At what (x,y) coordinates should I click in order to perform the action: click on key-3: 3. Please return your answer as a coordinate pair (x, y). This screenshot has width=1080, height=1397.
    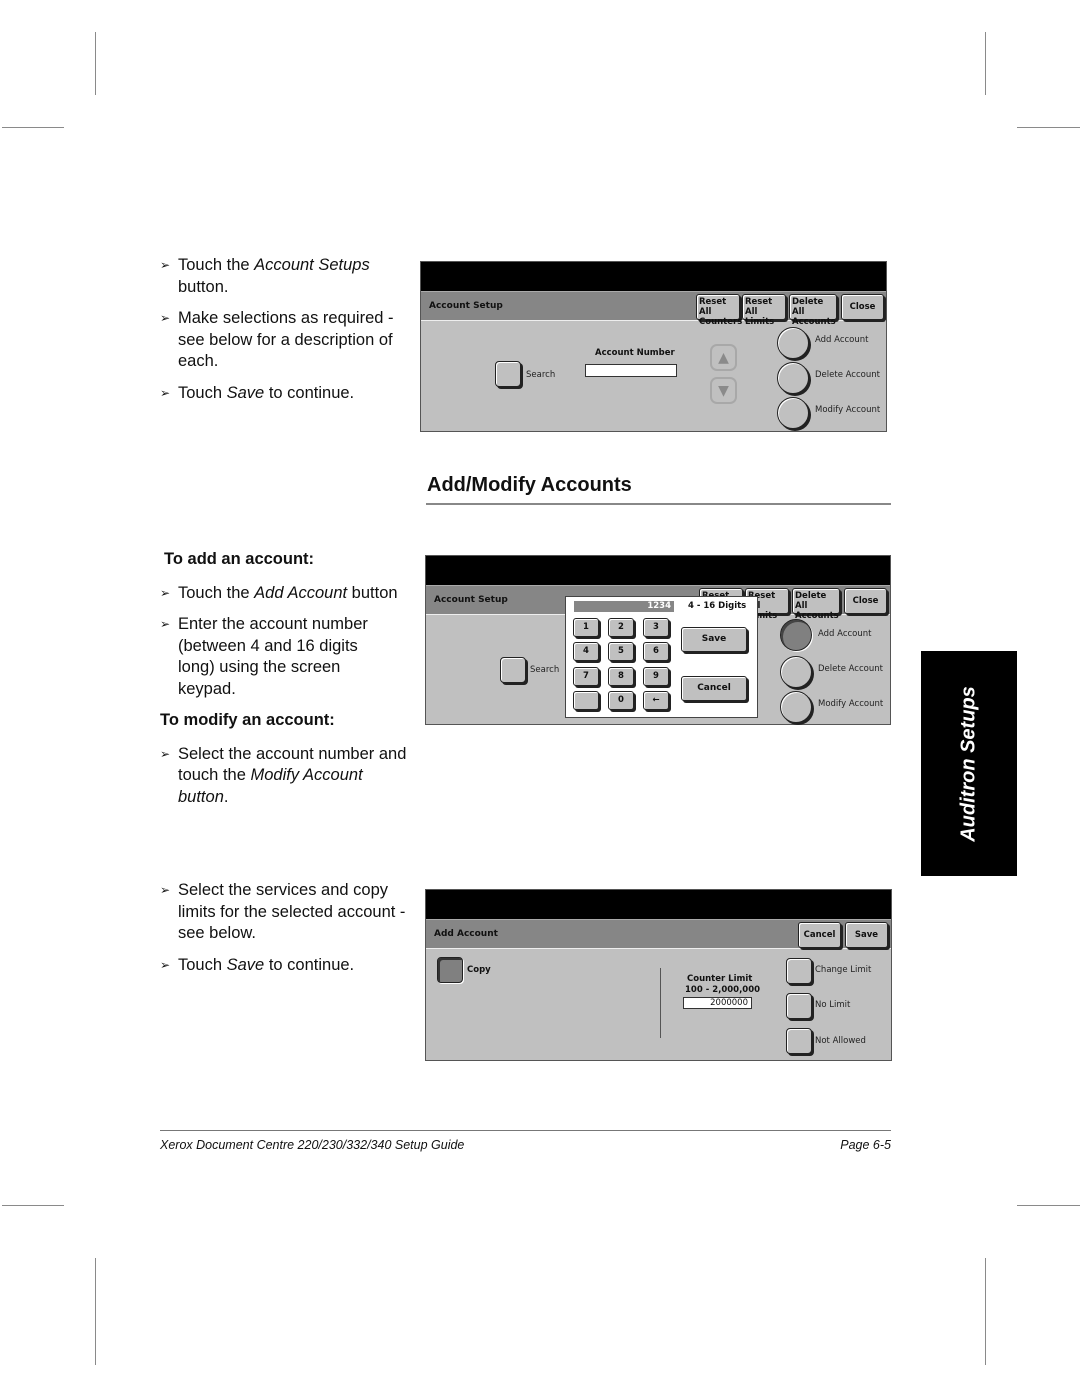
    Looking at the image, I should click on (656, 627).